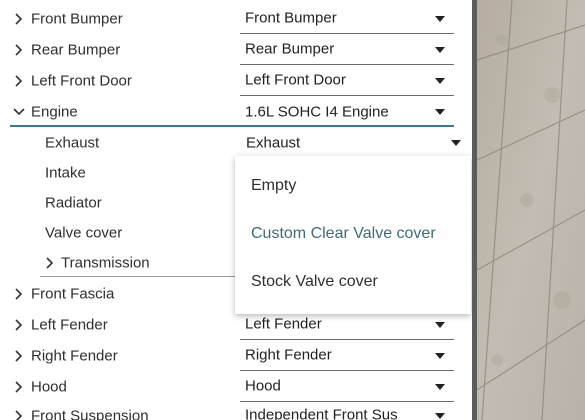 This screenshot has width=585, height=420. What do you see at coordinates (84, 232) in the screenshot?
I see `part-label: Valve cover` at bounding box center [84, 232].